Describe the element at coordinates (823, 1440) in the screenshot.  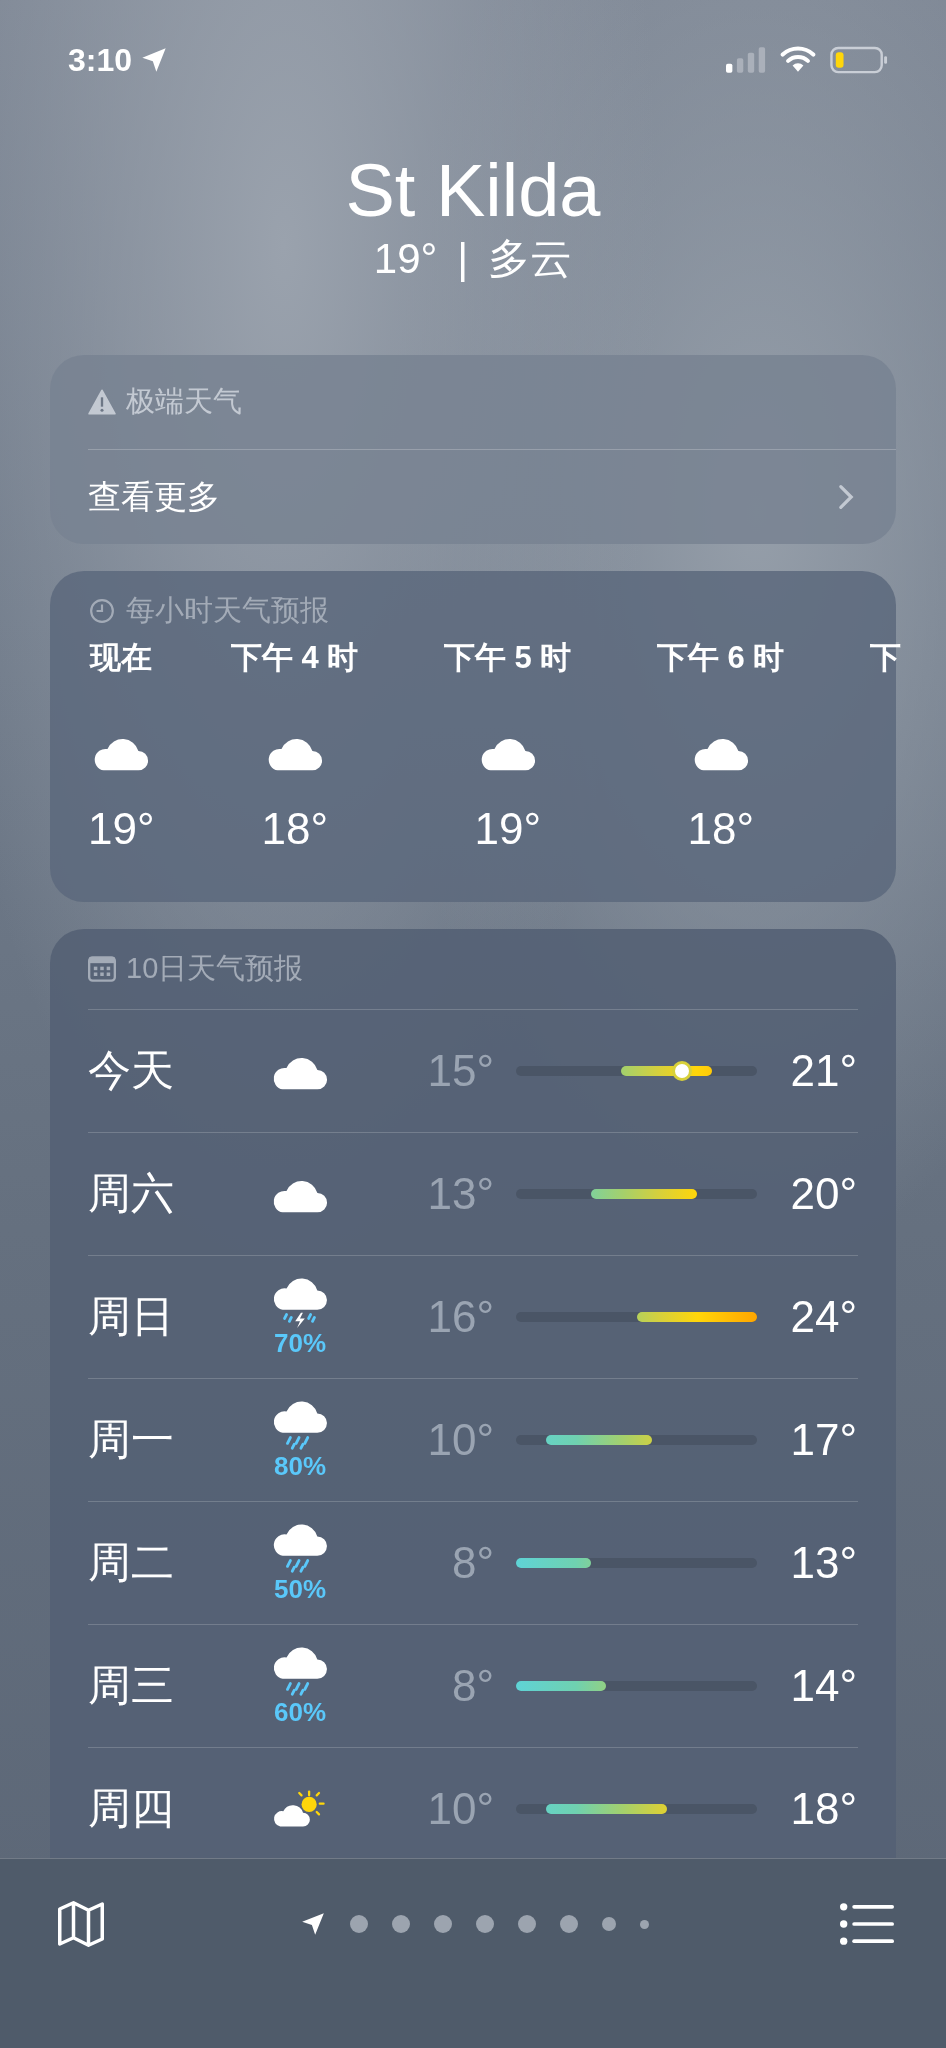
I see `high-temperature: 17°` at that location.